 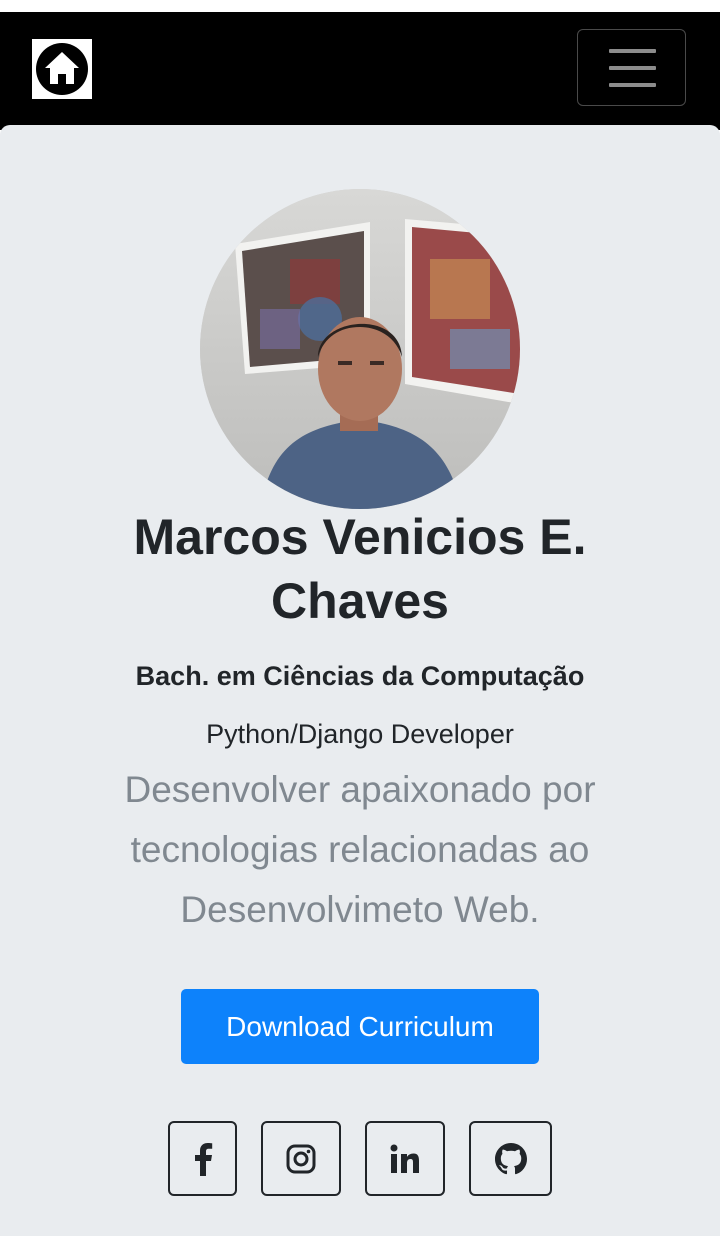 I want to click on github-link, so click(x=510, y=1158).